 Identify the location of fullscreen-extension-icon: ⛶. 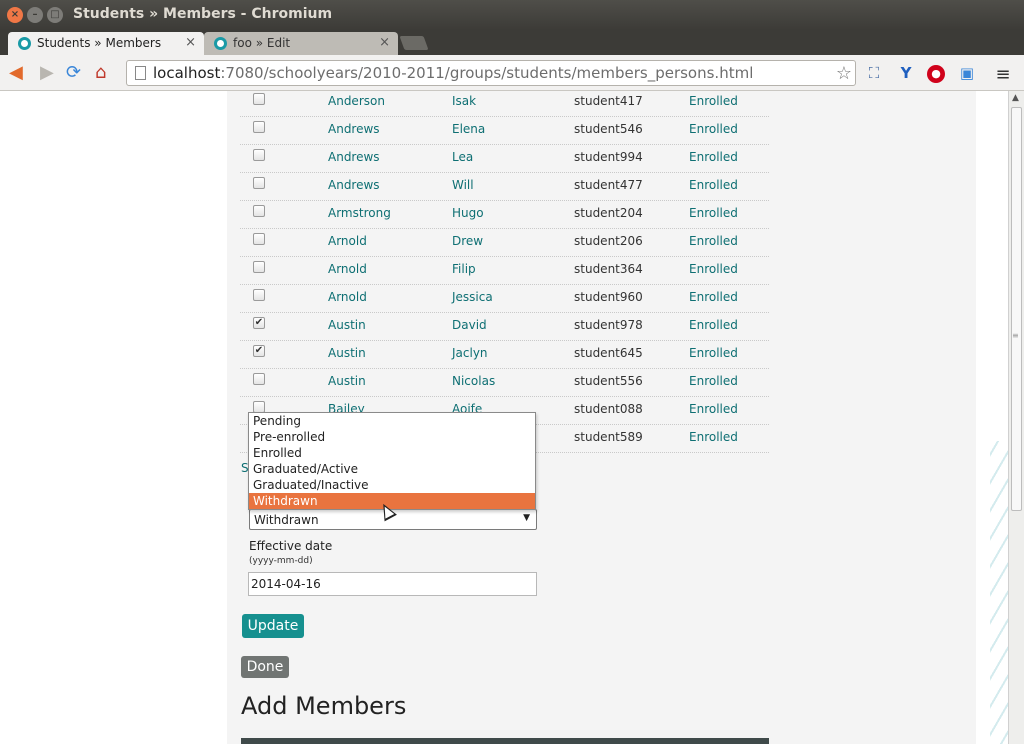
(874, 73).